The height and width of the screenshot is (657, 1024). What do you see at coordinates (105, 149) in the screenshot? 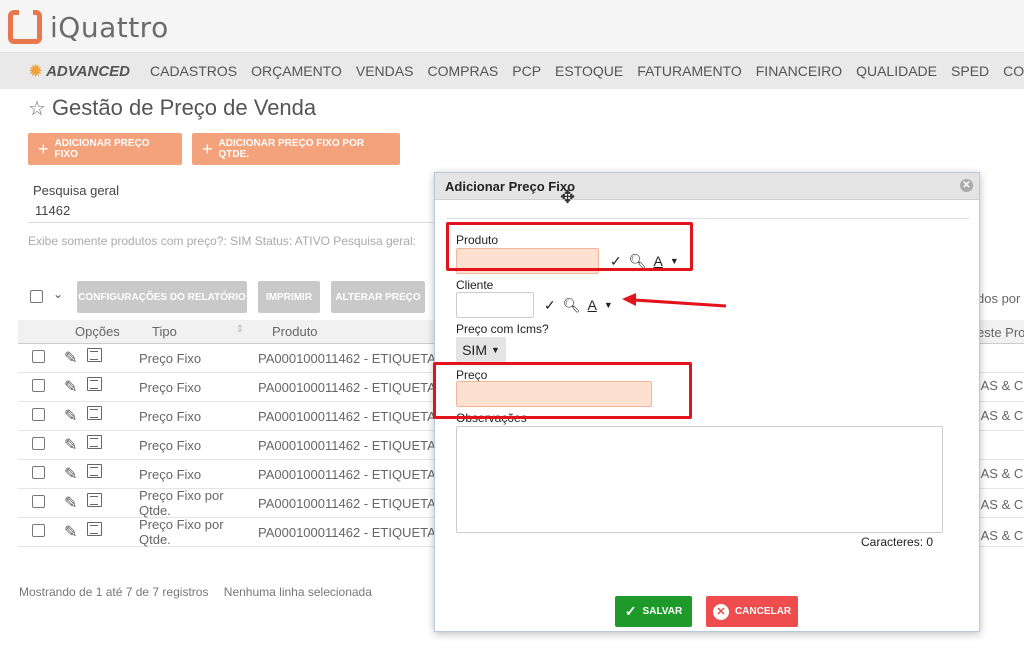
I see `add-fixed-price-button: + ADICIONAR PREÇO FIXO` at bounding box center [105, 149].